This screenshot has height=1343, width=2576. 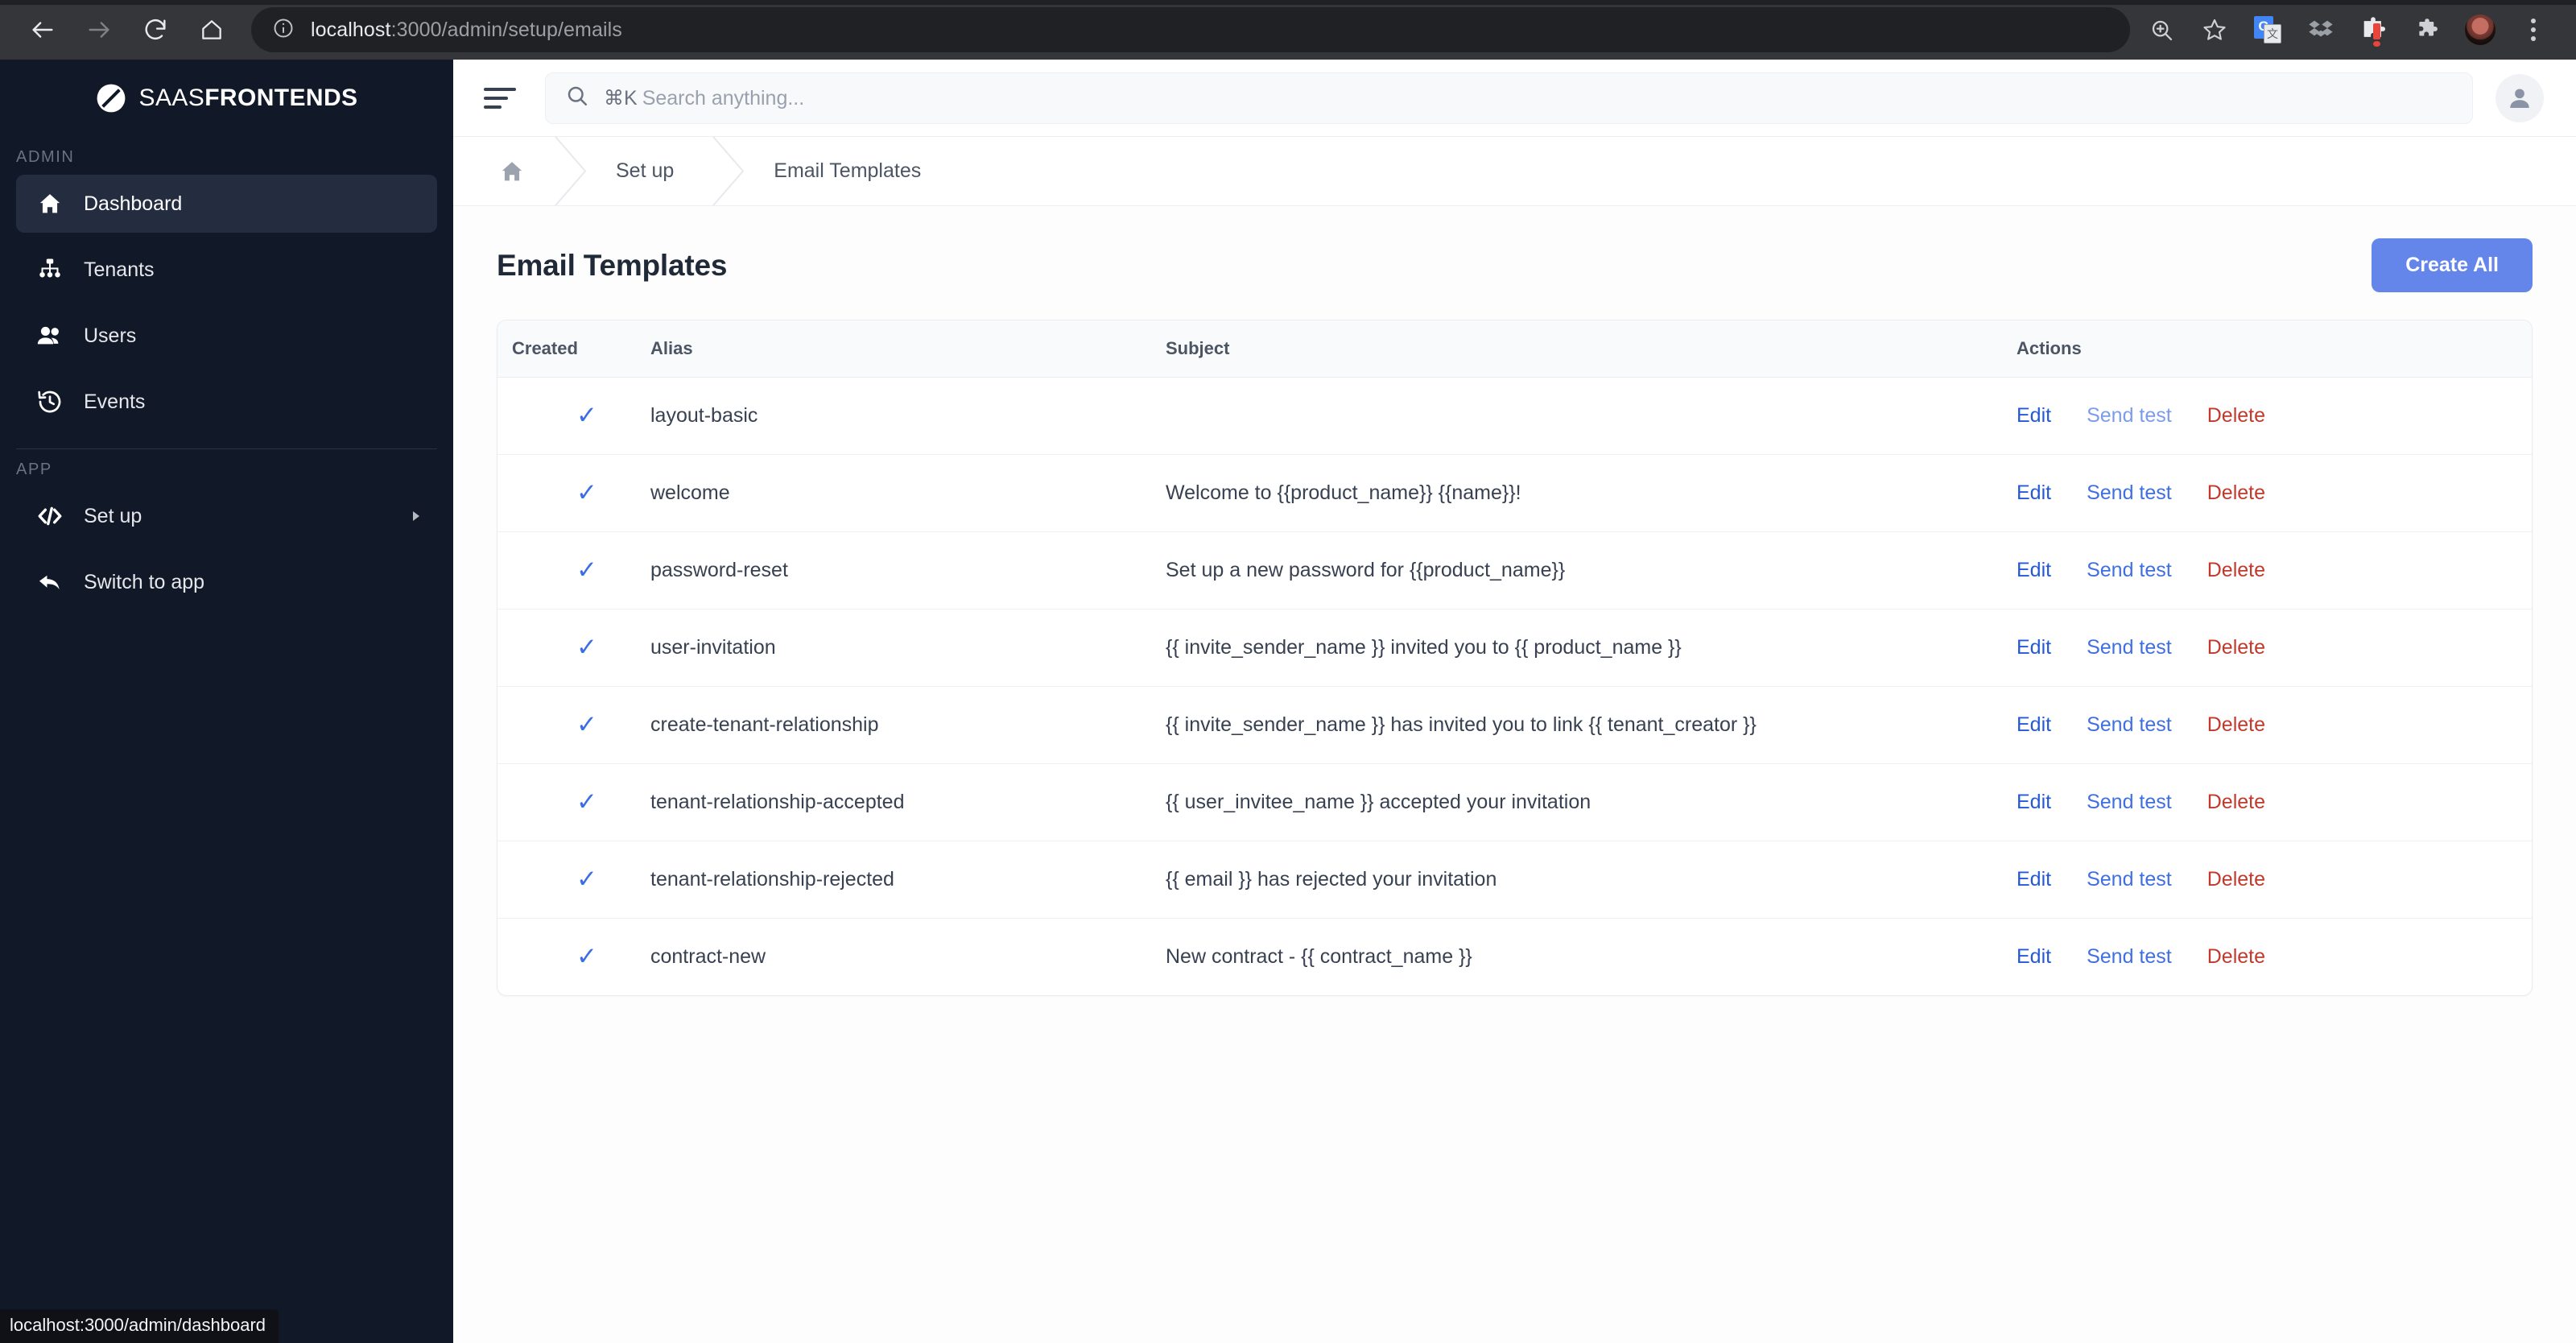 I want to click on browser-profile-button, so click(x=2480, y=30).